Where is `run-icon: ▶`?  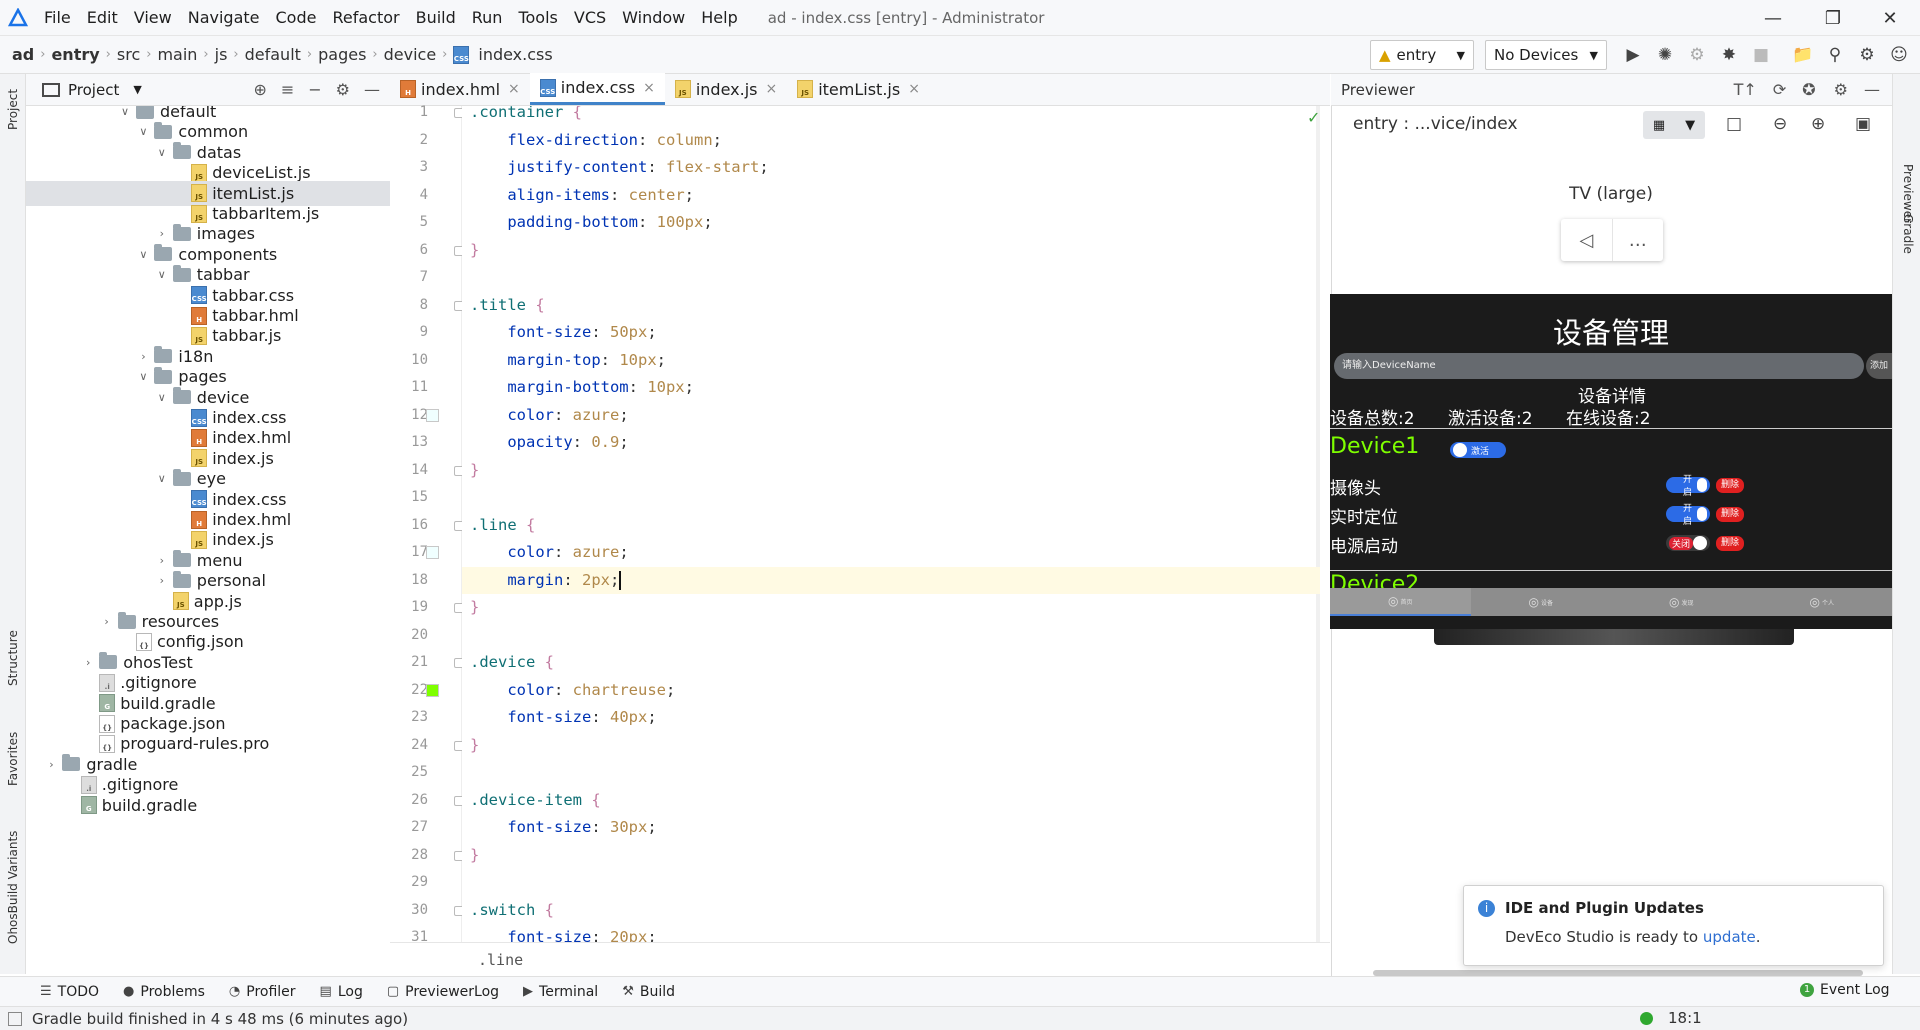
run-icon: ▶ is located at coordinates (1633, 55).